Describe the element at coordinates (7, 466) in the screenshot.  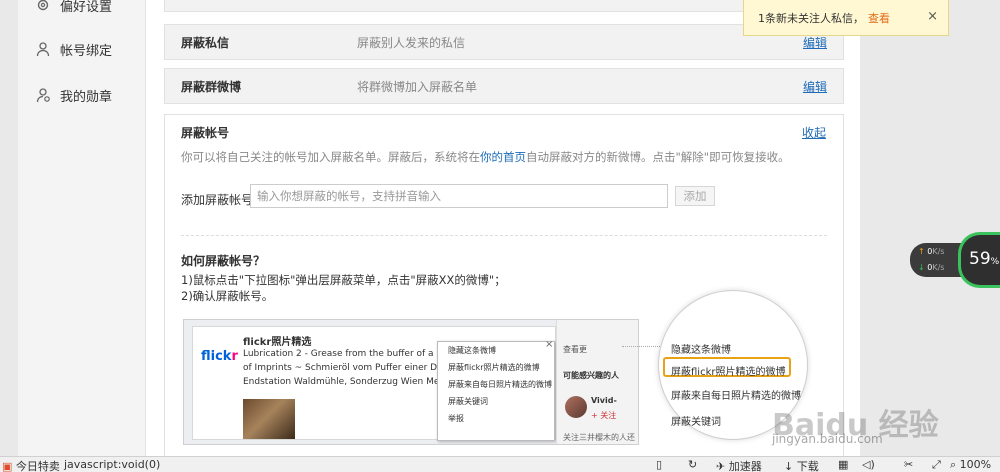
I see `sale-icon: ▣` at that location.